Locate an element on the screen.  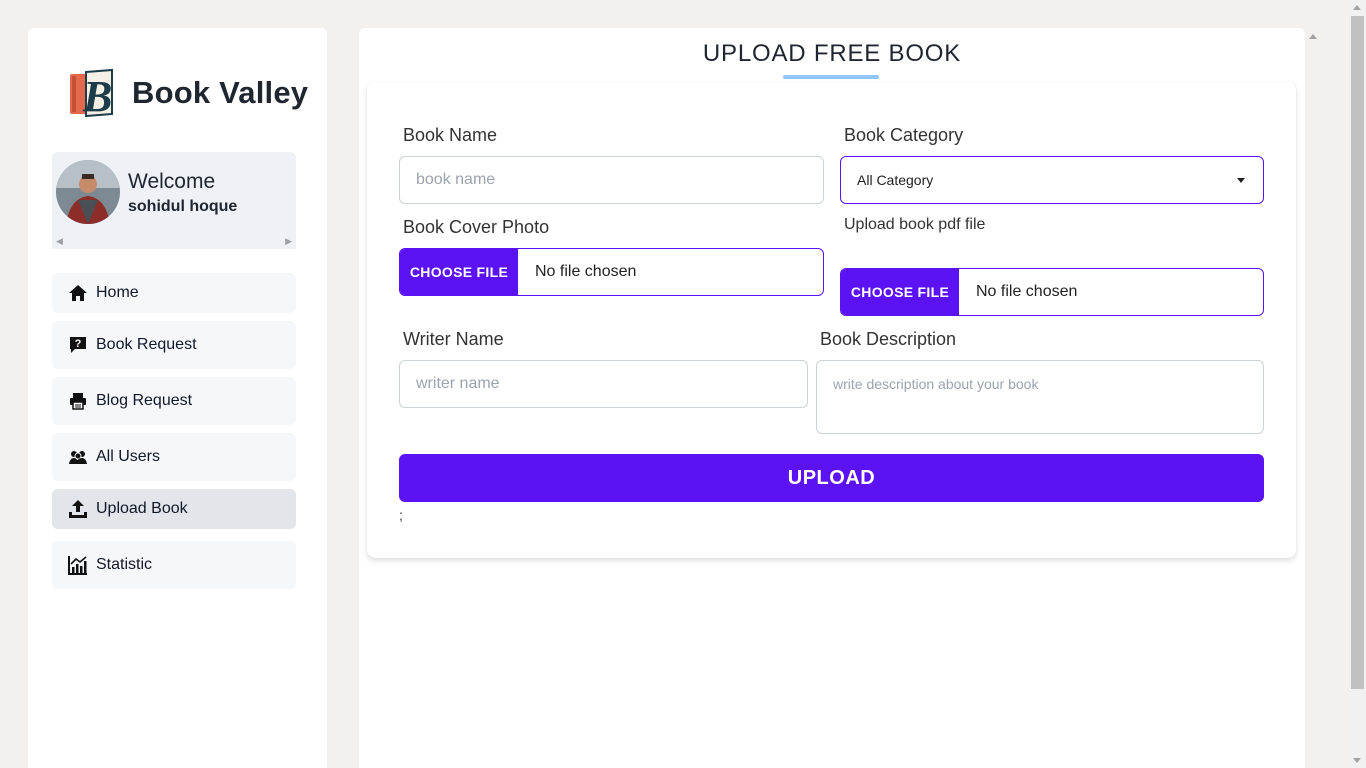
trailing-text: ; is located at coordinates (401, 515).